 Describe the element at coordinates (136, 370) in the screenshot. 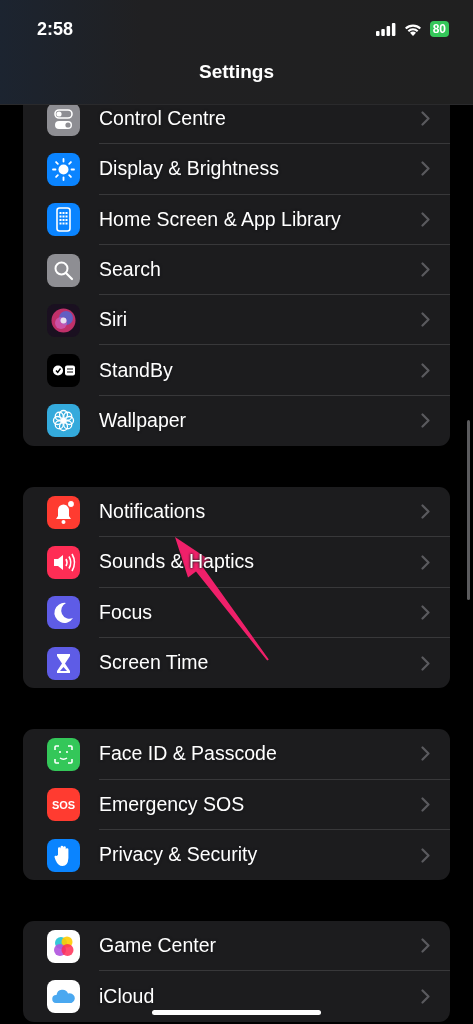

I see `settings-item: StandBy` at that location.